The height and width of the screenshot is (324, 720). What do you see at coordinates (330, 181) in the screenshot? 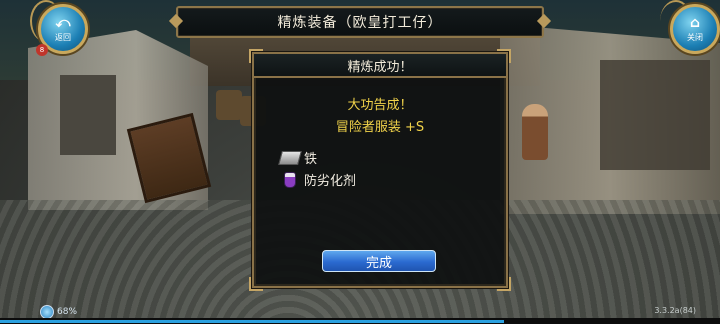
I see `material-name: 防劣化剂` at bounding box center [330, 181].